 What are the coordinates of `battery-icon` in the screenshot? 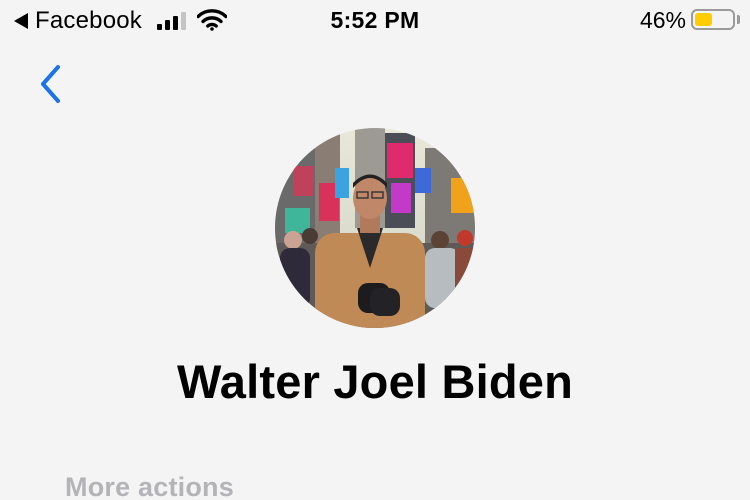 It's located at (713, 19).